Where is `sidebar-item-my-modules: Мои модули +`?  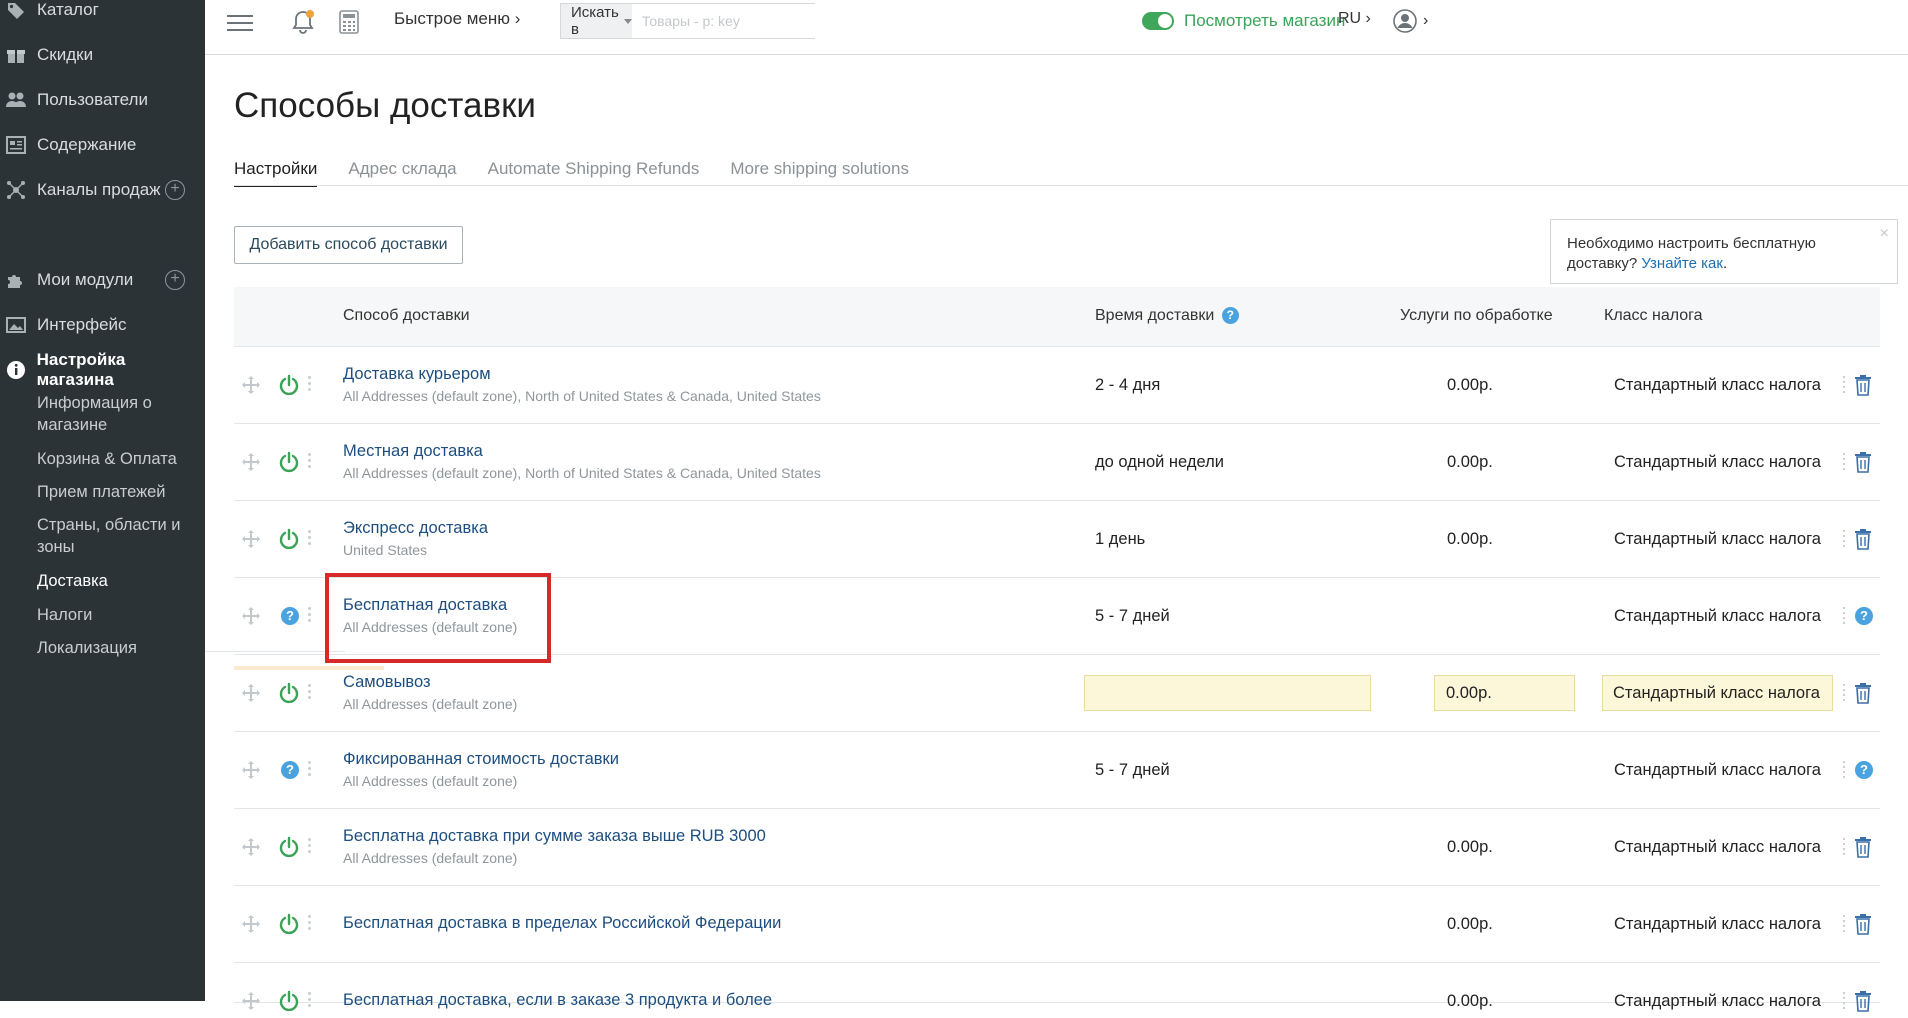 sidebar-item-my-modules: Мои модули + is located at coordinates (102, 280).